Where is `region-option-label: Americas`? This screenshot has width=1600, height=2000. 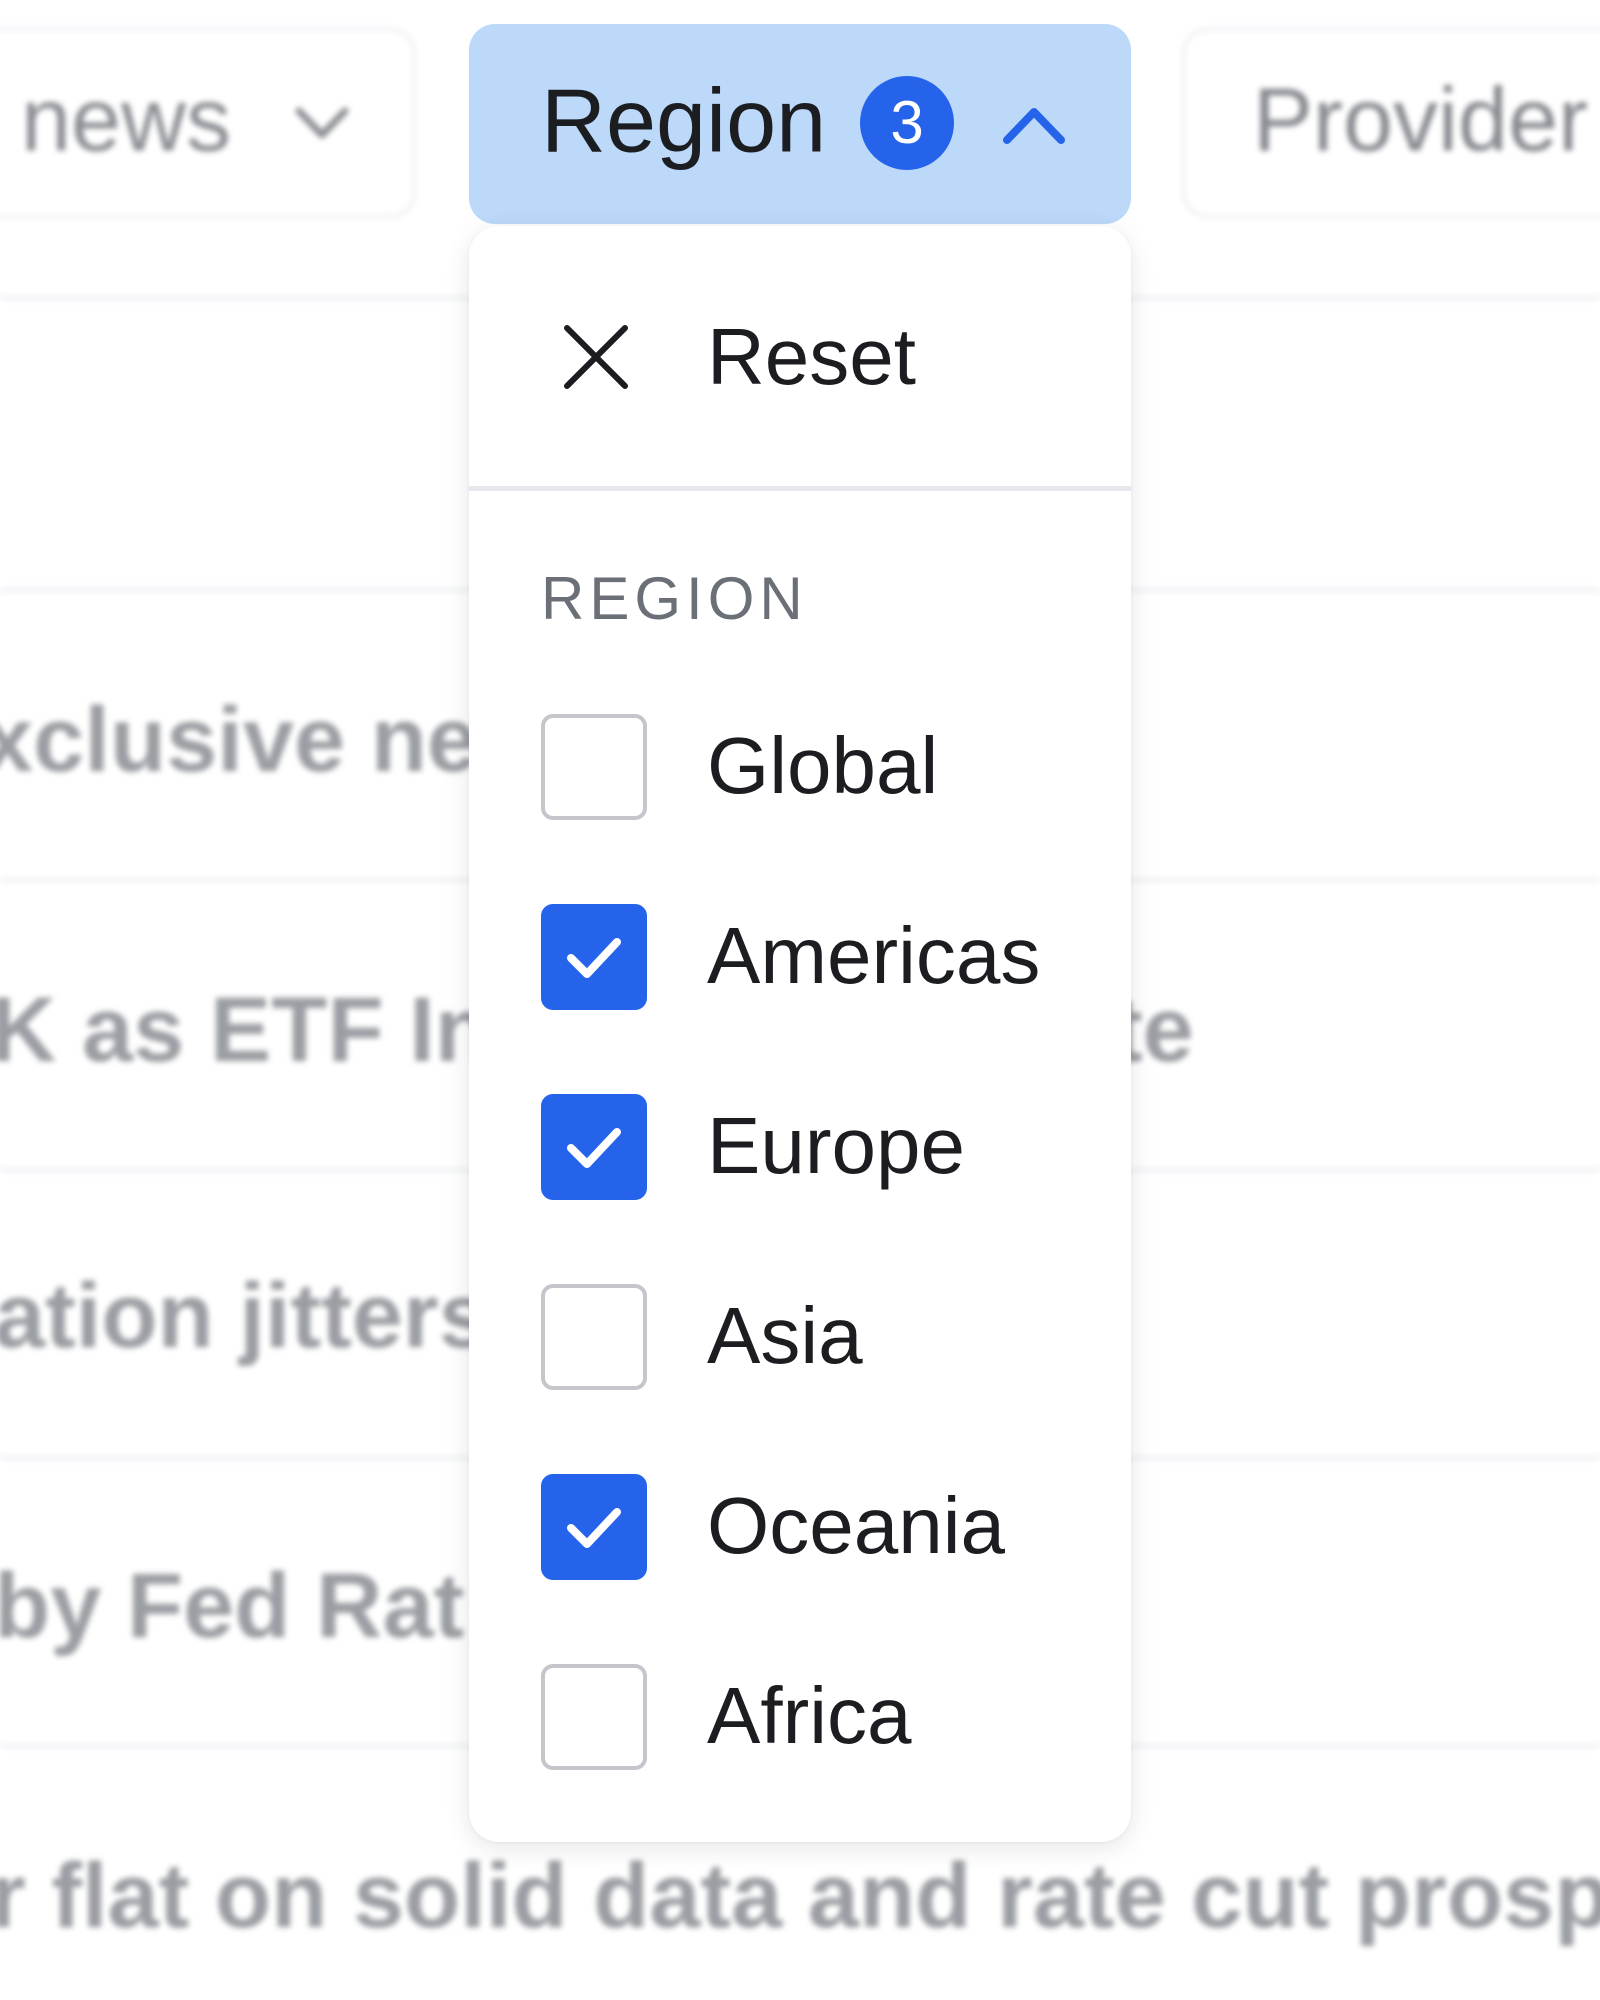 region-option-label: Americas is located at coordinates (874, 955).